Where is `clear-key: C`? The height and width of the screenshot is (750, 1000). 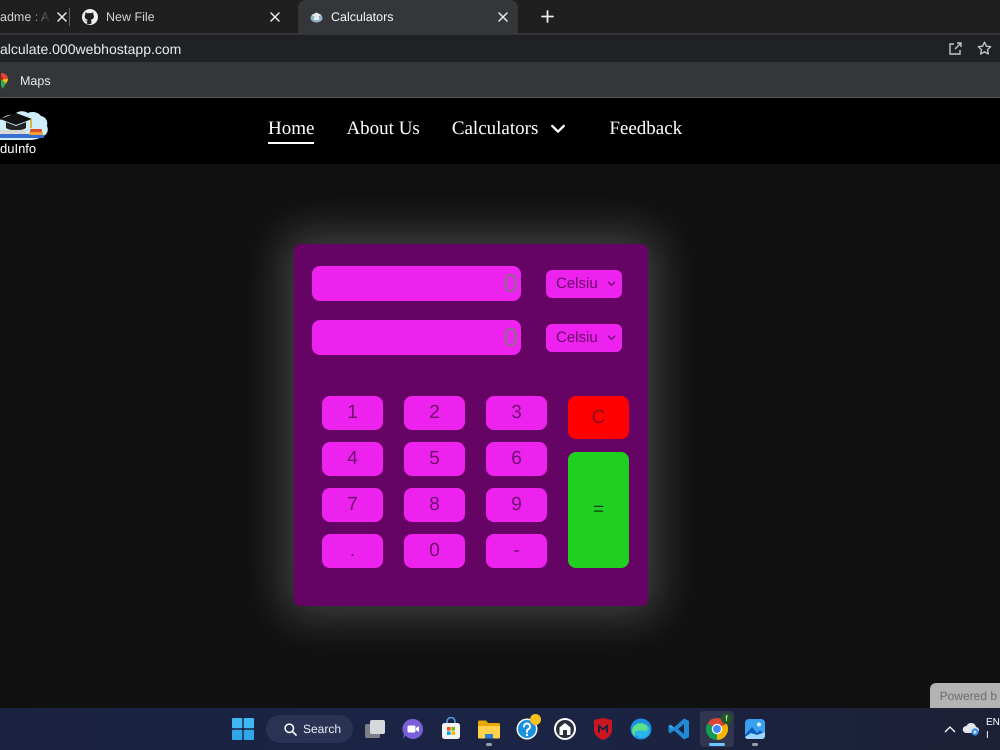
clear-key: C is located at coordinates (598, 417).